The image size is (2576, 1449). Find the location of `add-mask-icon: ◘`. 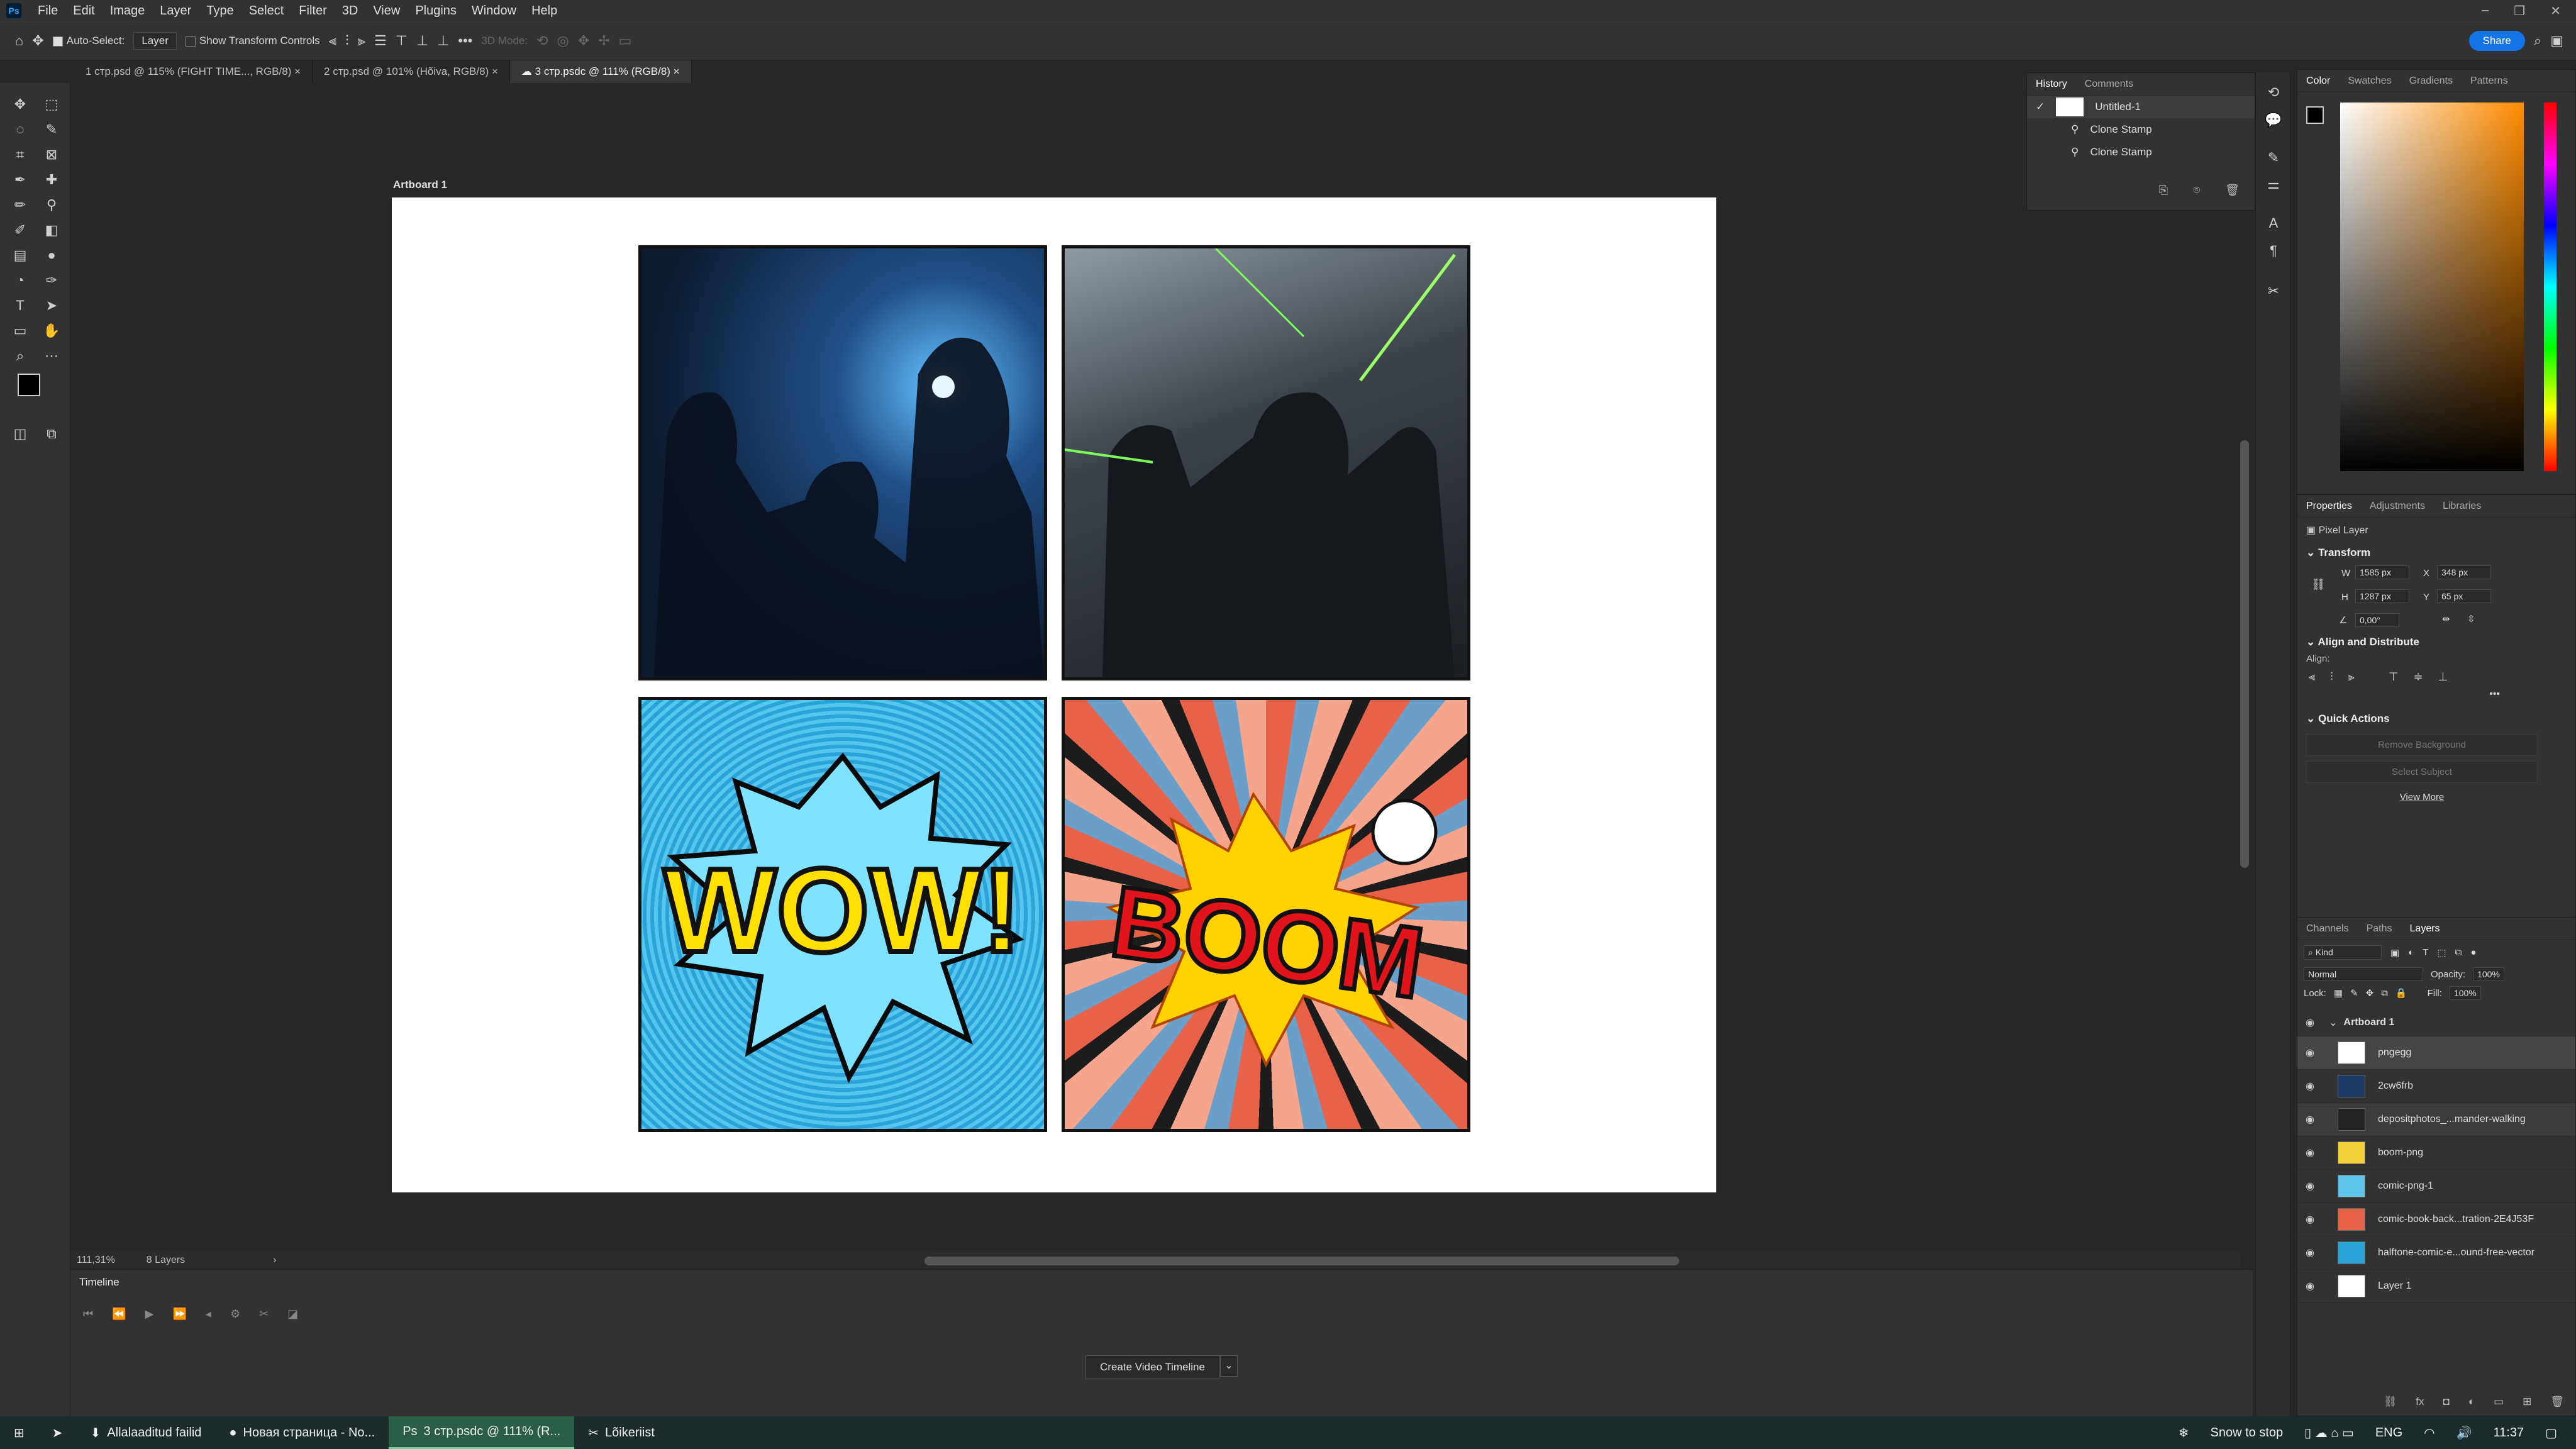

add-mask-icon: ◘ is located at coordinates (2446, 1402).